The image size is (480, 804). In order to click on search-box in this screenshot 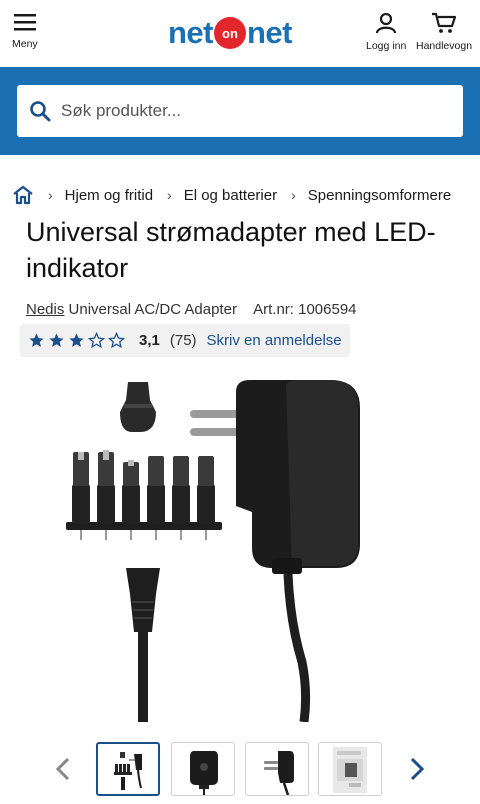, I will do `click(240, 111)`.